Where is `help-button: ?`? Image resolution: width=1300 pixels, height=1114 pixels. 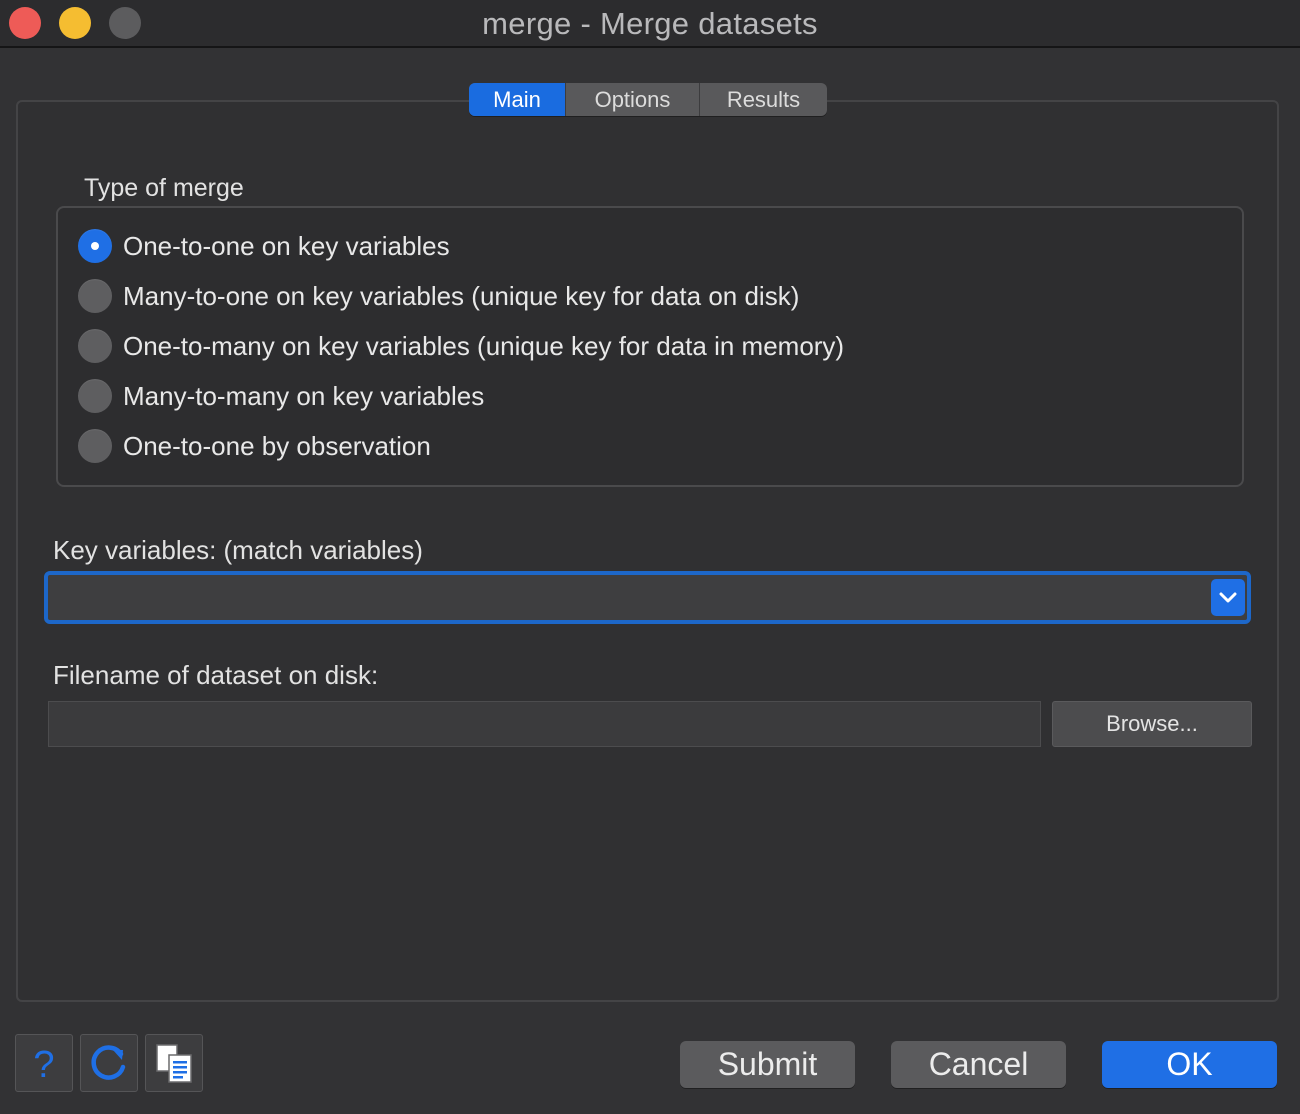 help-button: ? is located at coordinates (44, 1063).